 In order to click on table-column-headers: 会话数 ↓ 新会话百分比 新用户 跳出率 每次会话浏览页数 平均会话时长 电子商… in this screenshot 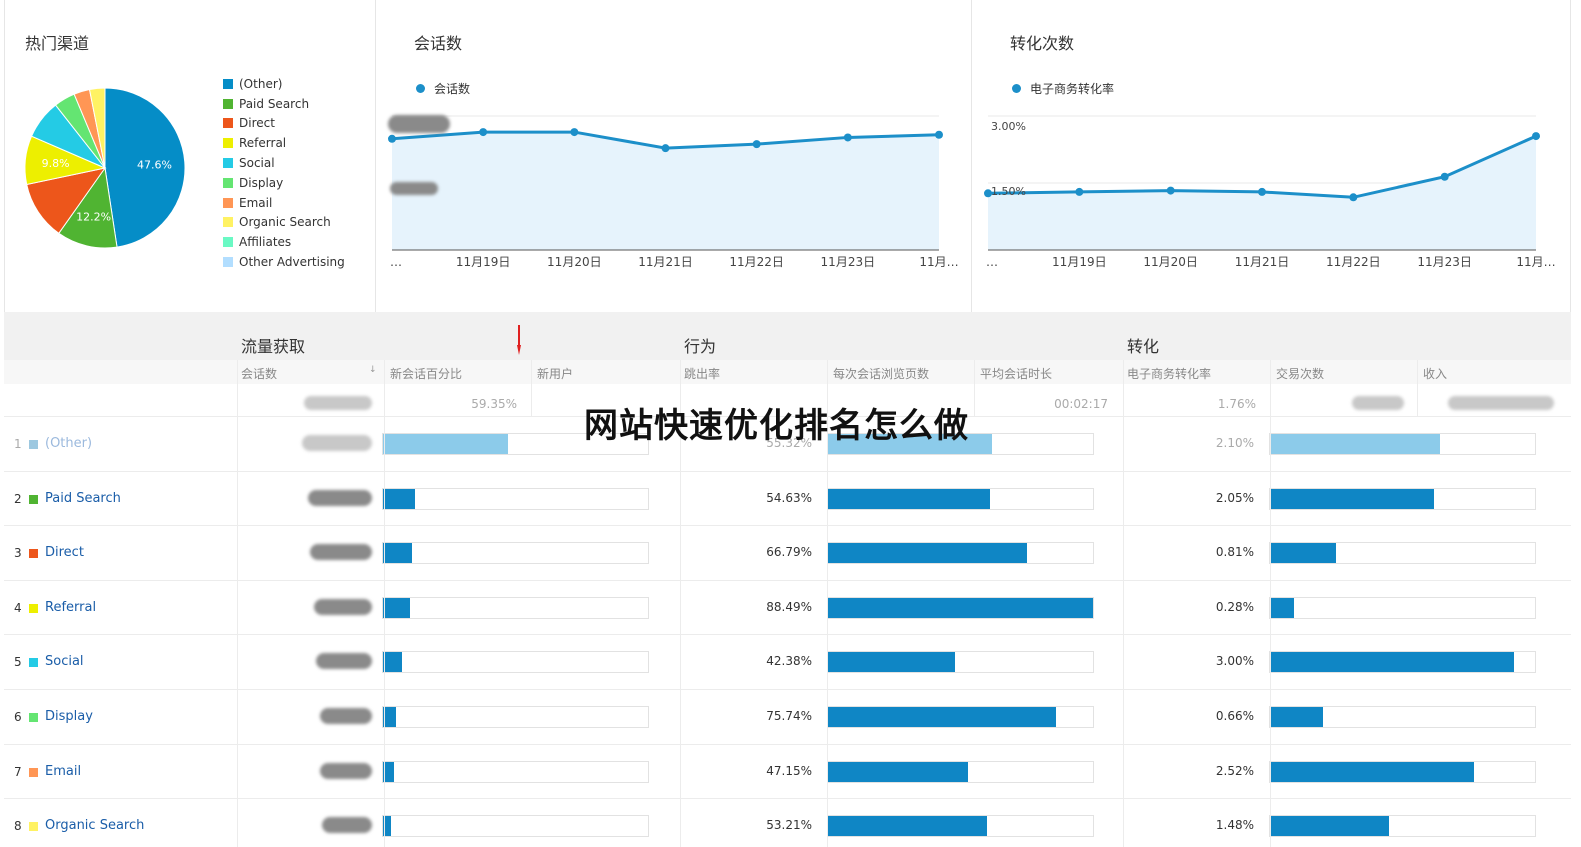, I will do `click(787, 372)`.